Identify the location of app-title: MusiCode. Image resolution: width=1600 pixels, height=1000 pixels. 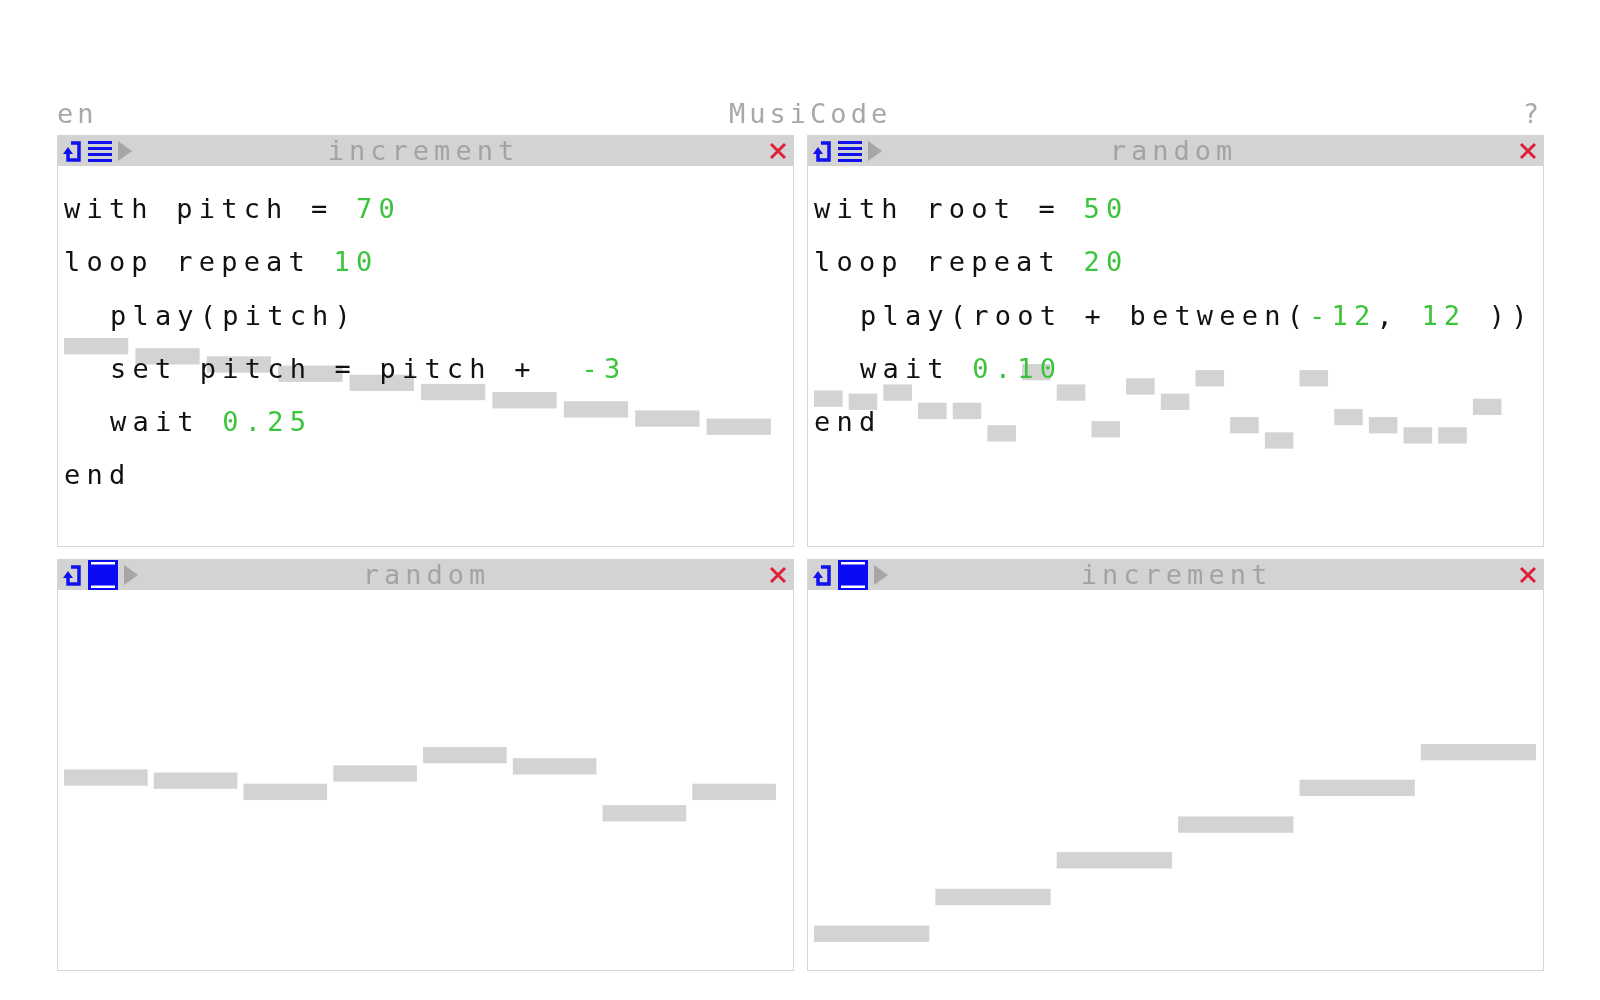
(810, 113).